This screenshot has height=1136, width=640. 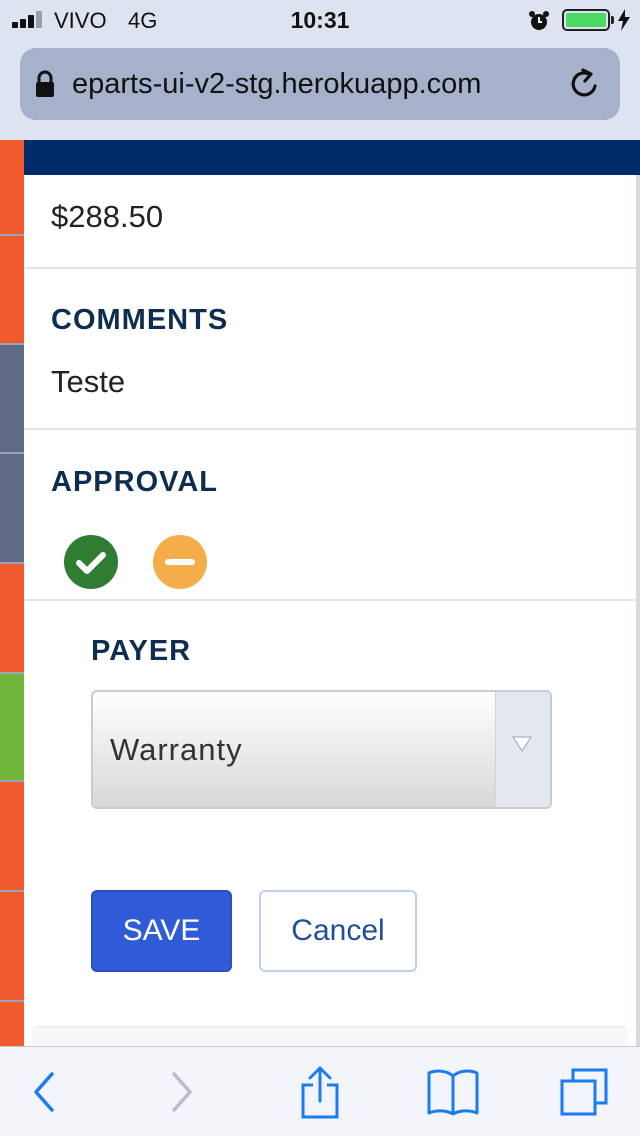 I want to click on save-button: SAVE, so click(x=161, y=931).